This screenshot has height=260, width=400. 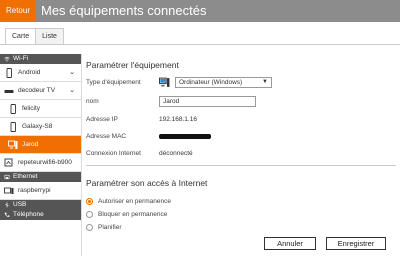 I want to click on radio-schedule: Planifier, so click(x=103, y=227).